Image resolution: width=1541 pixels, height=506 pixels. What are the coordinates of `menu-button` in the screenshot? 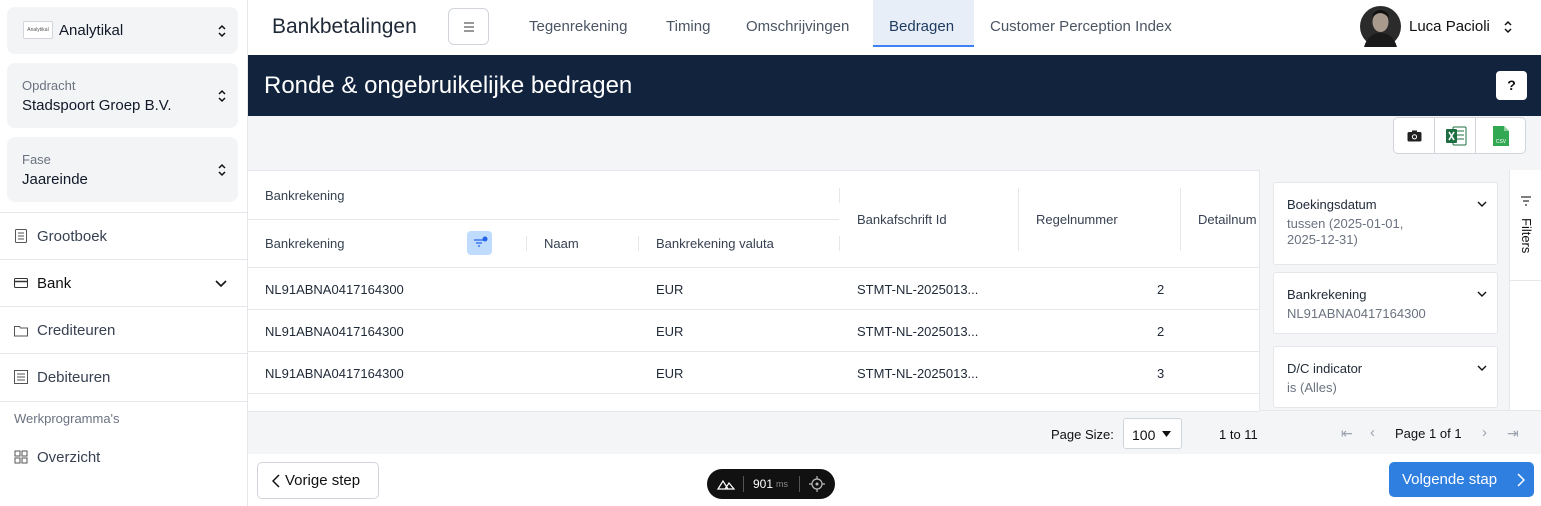 It's located at (468, 26).